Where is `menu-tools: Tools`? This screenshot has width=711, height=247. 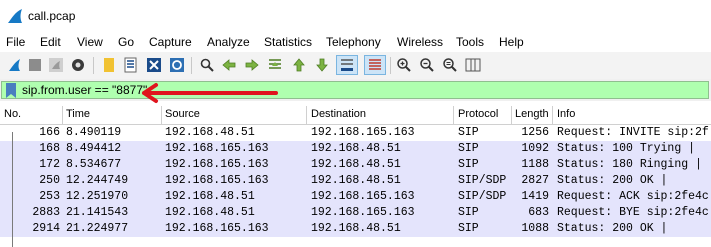 menu-tools: Tools is located at coordinates (470, 42).